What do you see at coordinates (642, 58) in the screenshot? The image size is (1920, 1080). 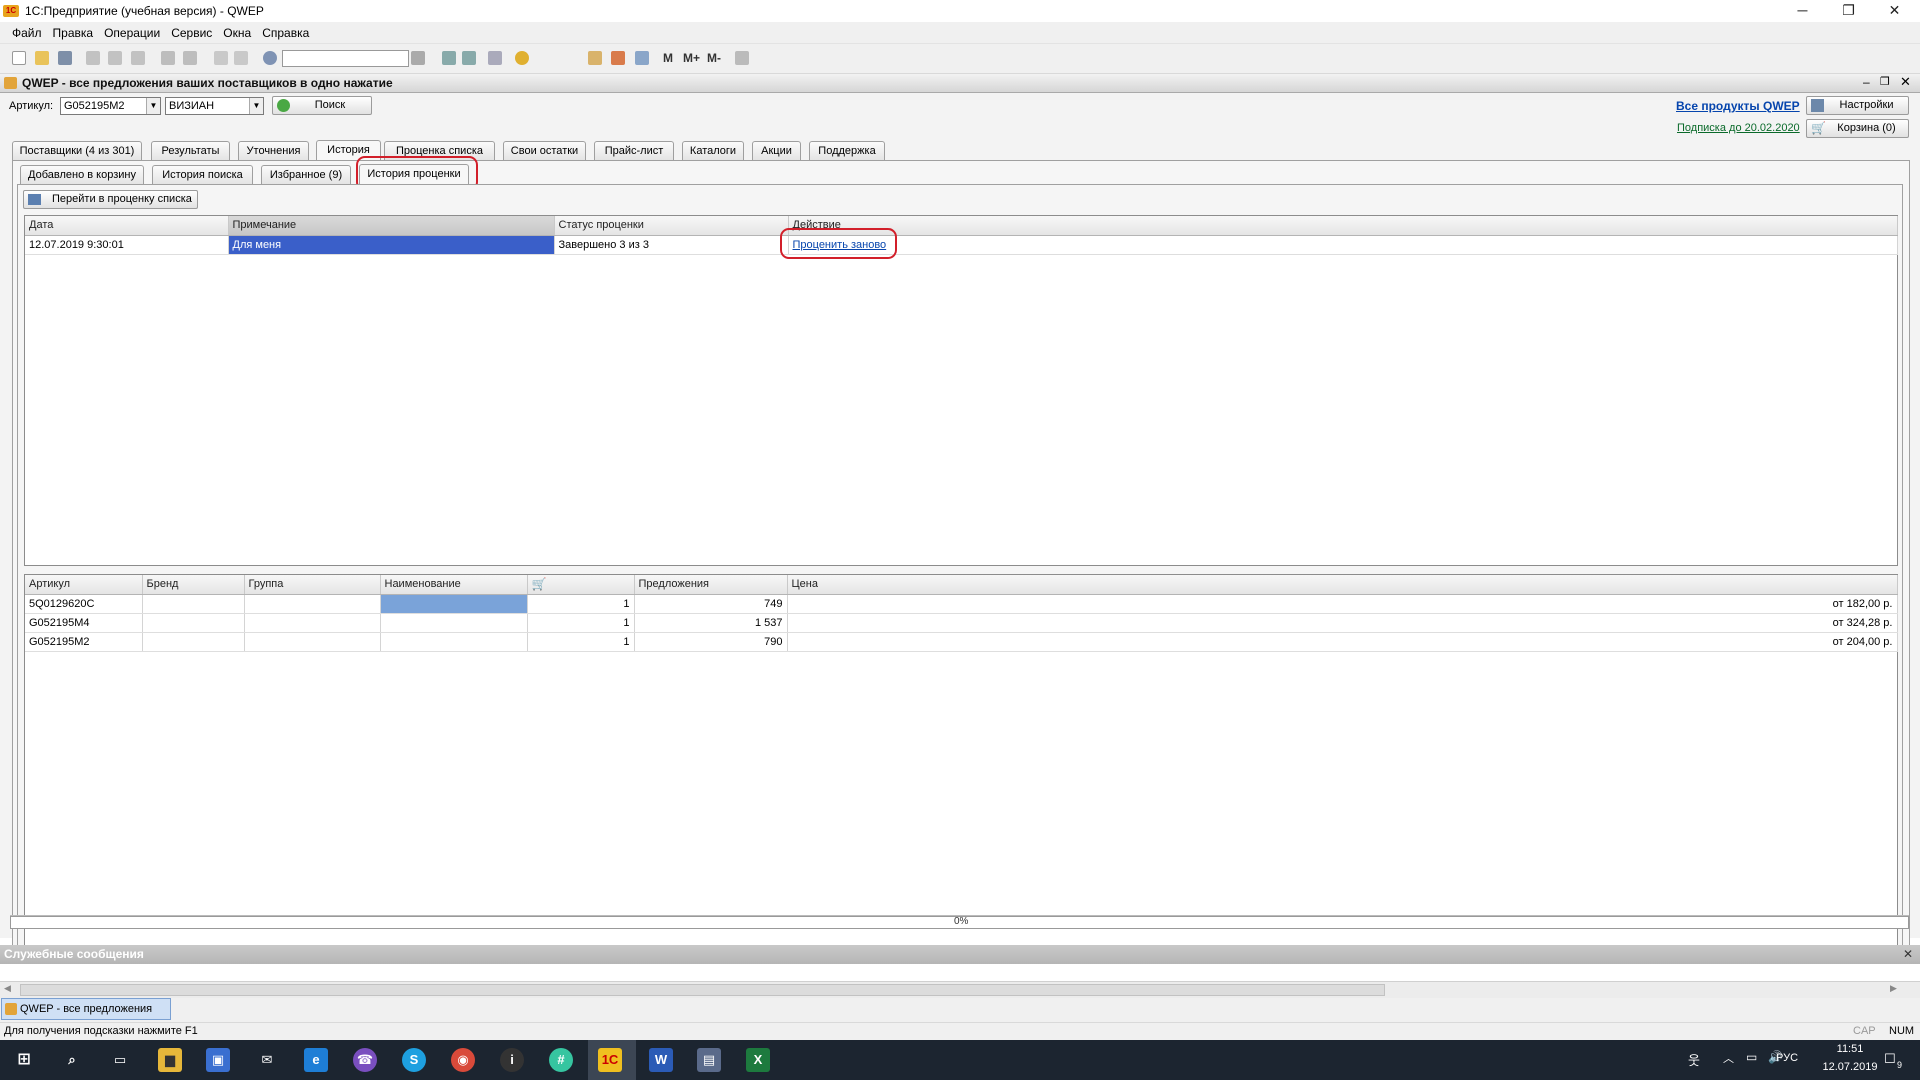 I see `settings-icon` at bounding box center [642, 58].